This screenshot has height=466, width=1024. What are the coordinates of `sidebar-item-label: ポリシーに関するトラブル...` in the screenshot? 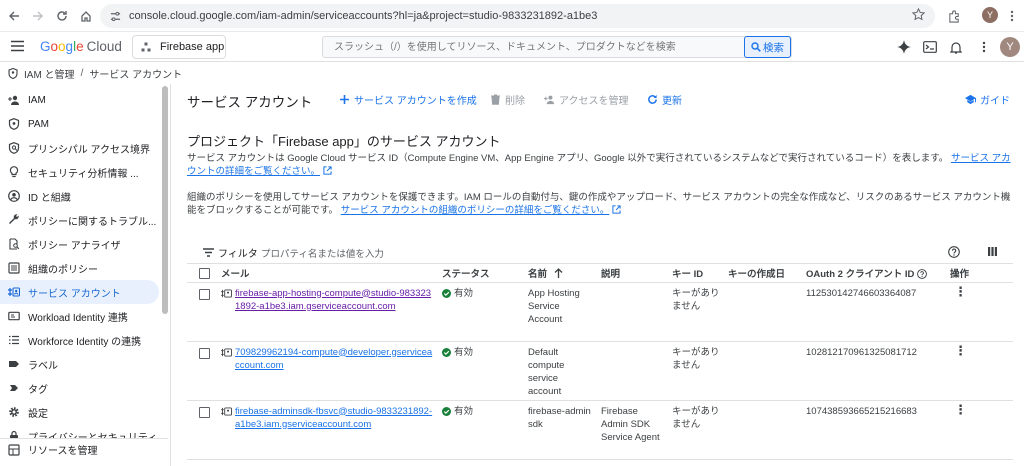 It's located at (92, 222).